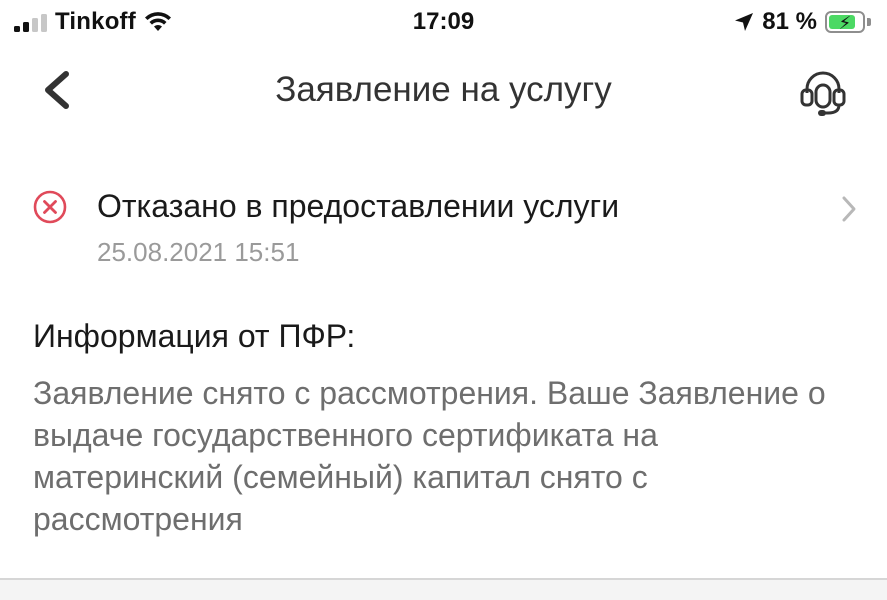 This screenshot has height=600, width=887. I want to click on location-arrow-icon, so click(744, 22).